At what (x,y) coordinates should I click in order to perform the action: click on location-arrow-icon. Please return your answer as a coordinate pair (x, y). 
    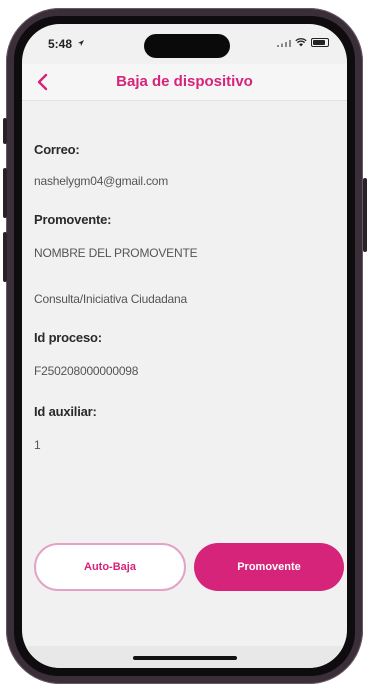
    Looking at the image, I should click on (81, 43).